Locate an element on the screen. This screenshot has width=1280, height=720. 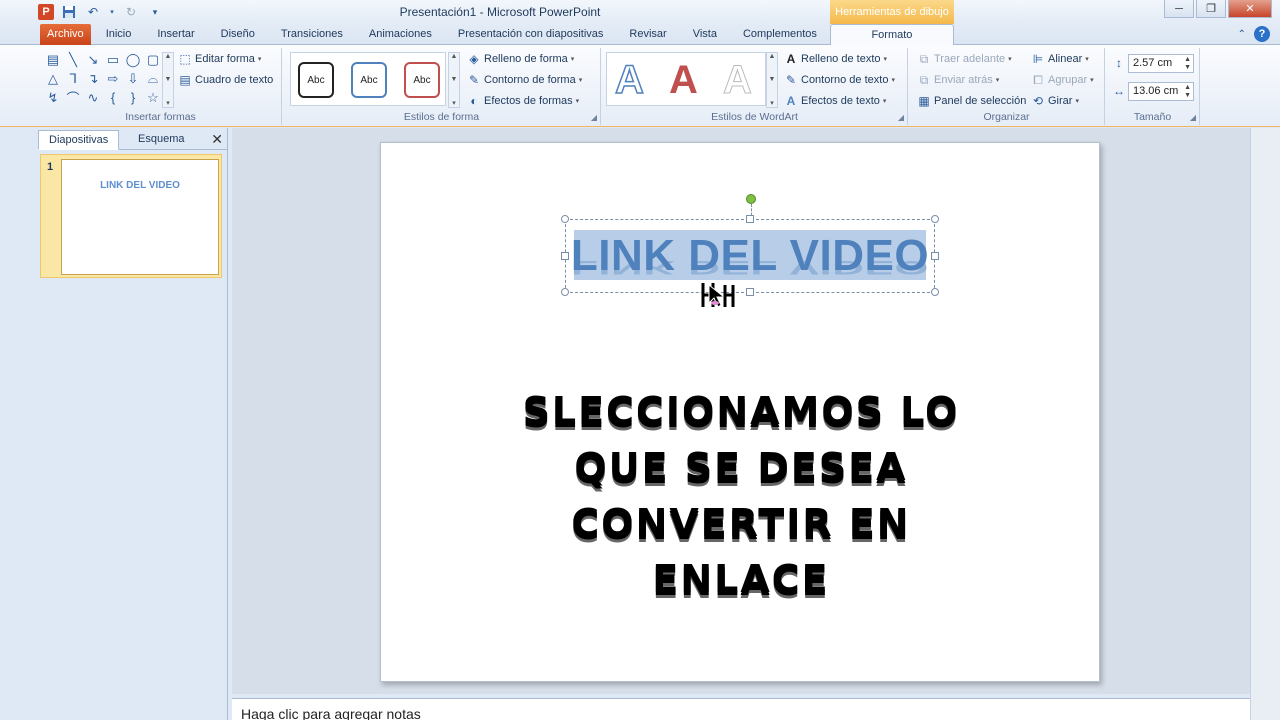
height-field: 2.57 cm ▲ ▼ is located at coordinates (1161, 63).